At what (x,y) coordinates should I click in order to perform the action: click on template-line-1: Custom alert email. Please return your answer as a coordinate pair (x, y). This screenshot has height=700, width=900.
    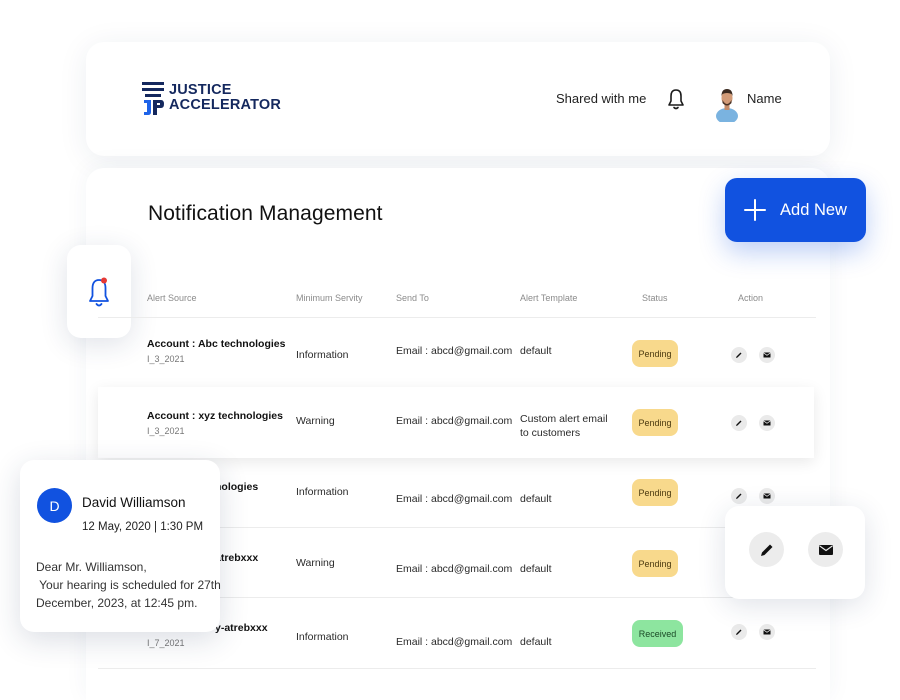
    Looking at the image, I should click on (564, 419).